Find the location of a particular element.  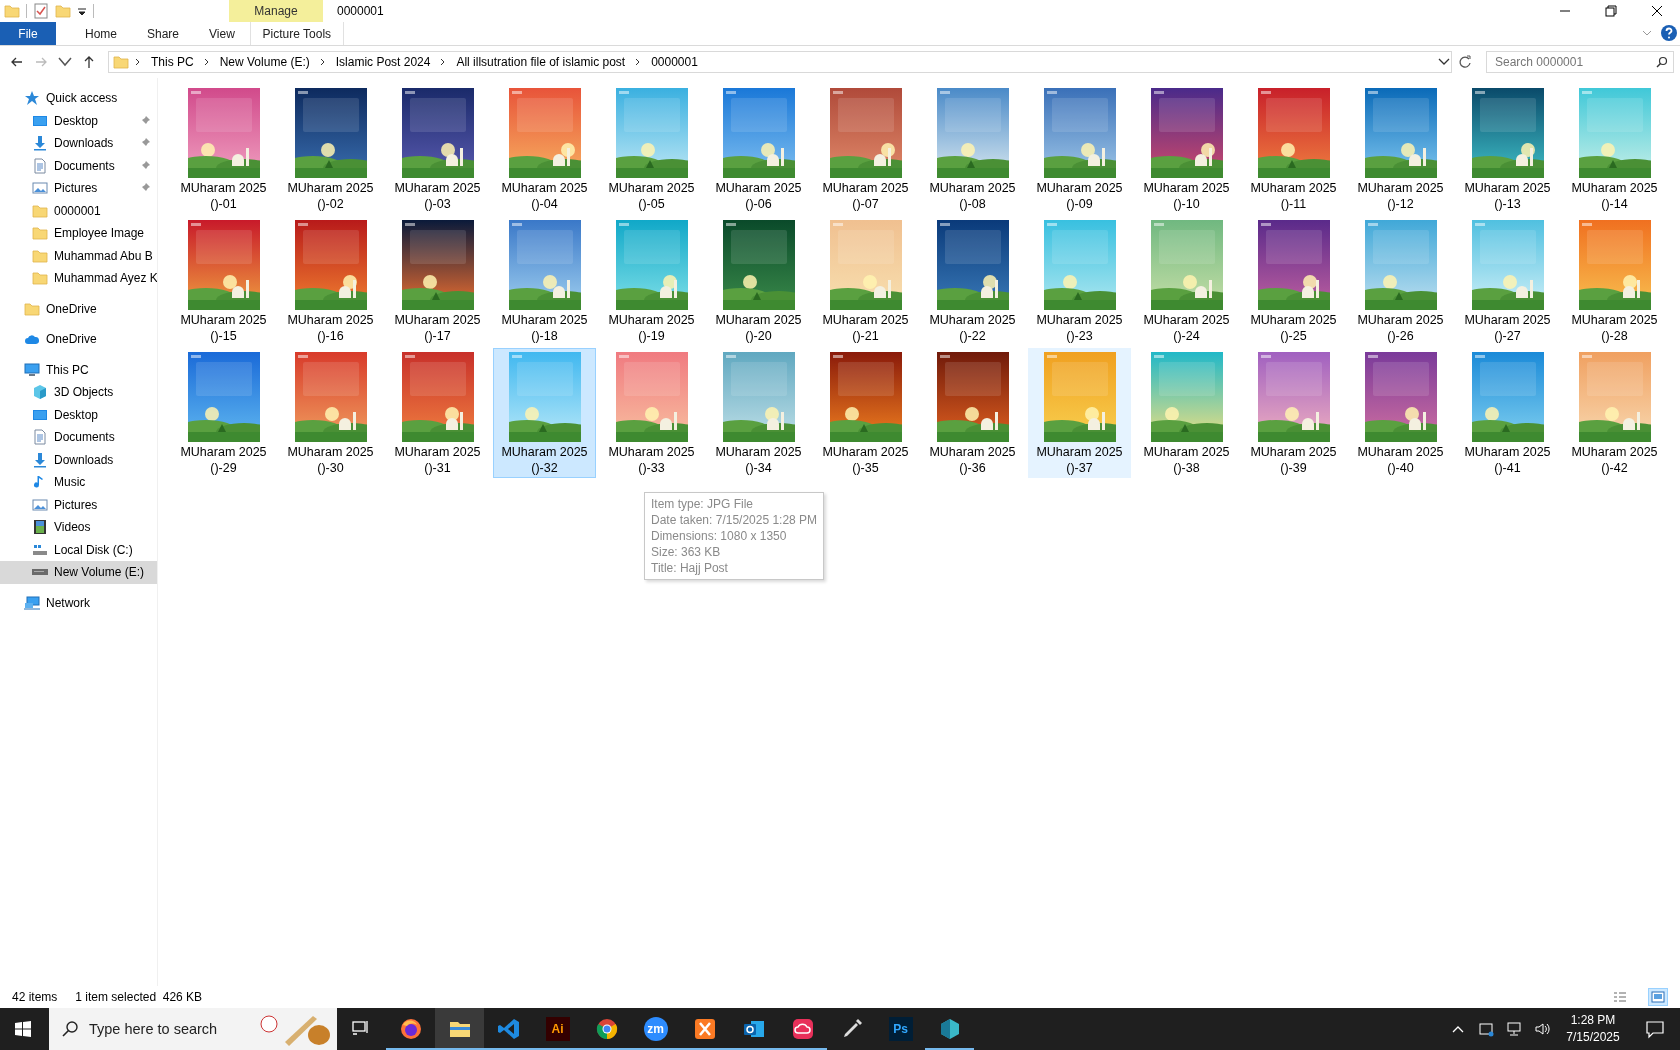

file-item: MUharam 2025 ()-34 is located at coordinates (758, 413).